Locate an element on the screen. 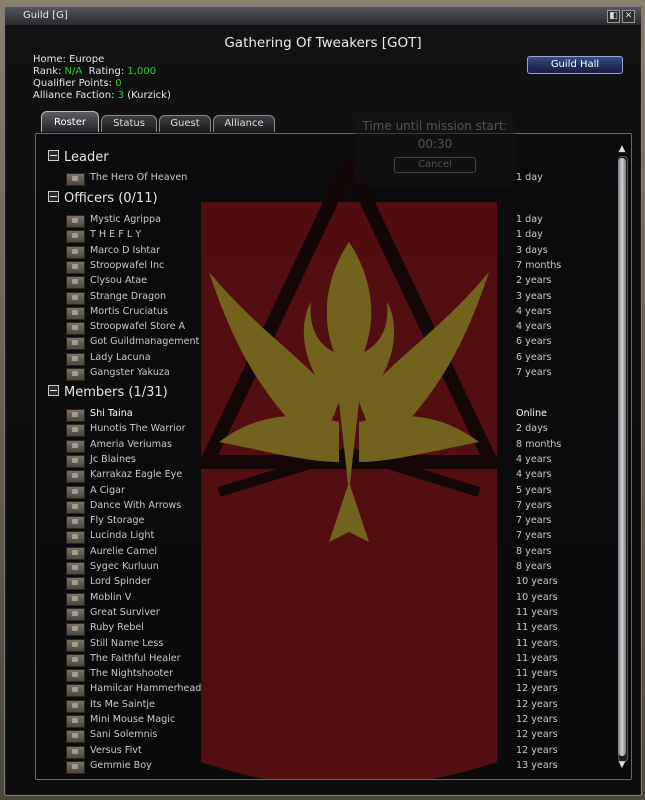 This screenshot has height=800, width=645. member-name: A Cigar is located at coordinates (107, 490).